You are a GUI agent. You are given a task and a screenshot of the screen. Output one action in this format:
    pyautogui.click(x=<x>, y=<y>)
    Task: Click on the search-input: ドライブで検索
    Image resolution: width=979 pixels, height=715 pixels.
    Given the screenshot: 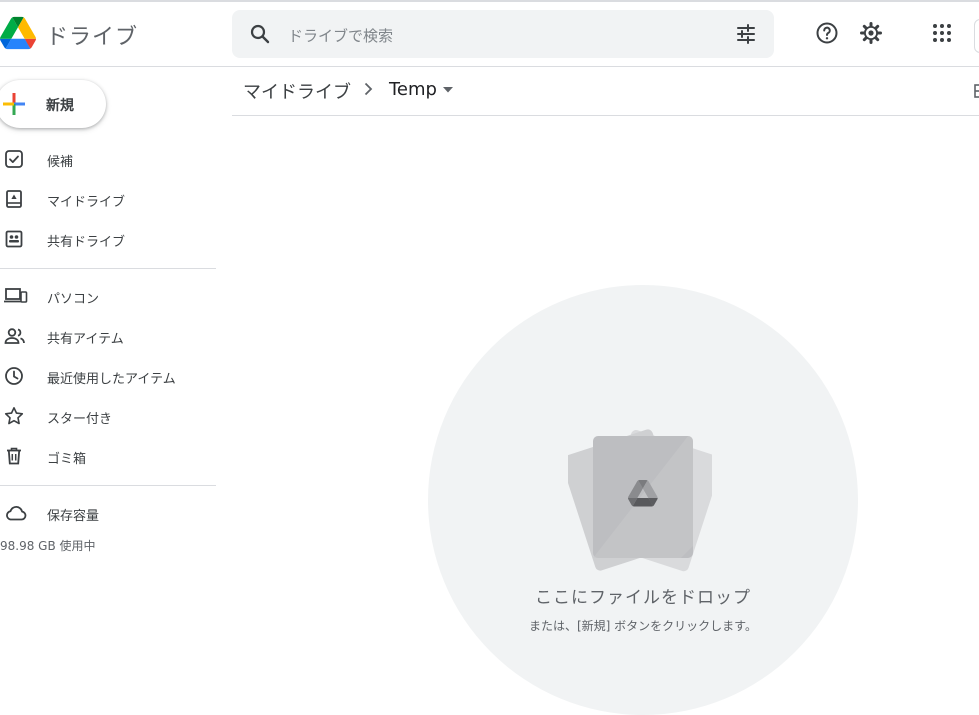 What is the action you would take?
    pyautogui.click(x=340, y=35)
    